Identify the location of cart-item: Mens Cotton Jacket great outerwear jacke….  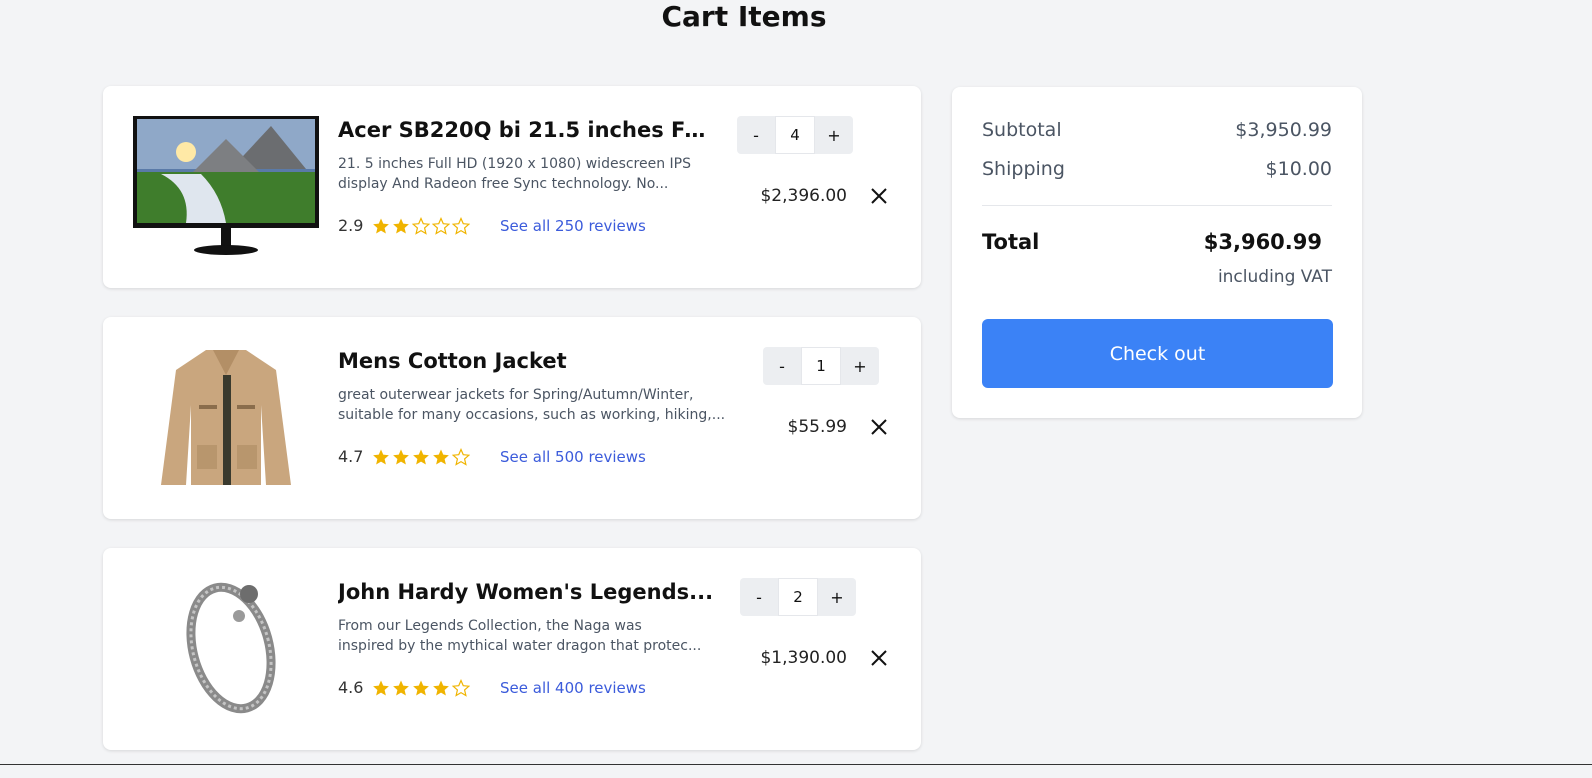
(512, 418).